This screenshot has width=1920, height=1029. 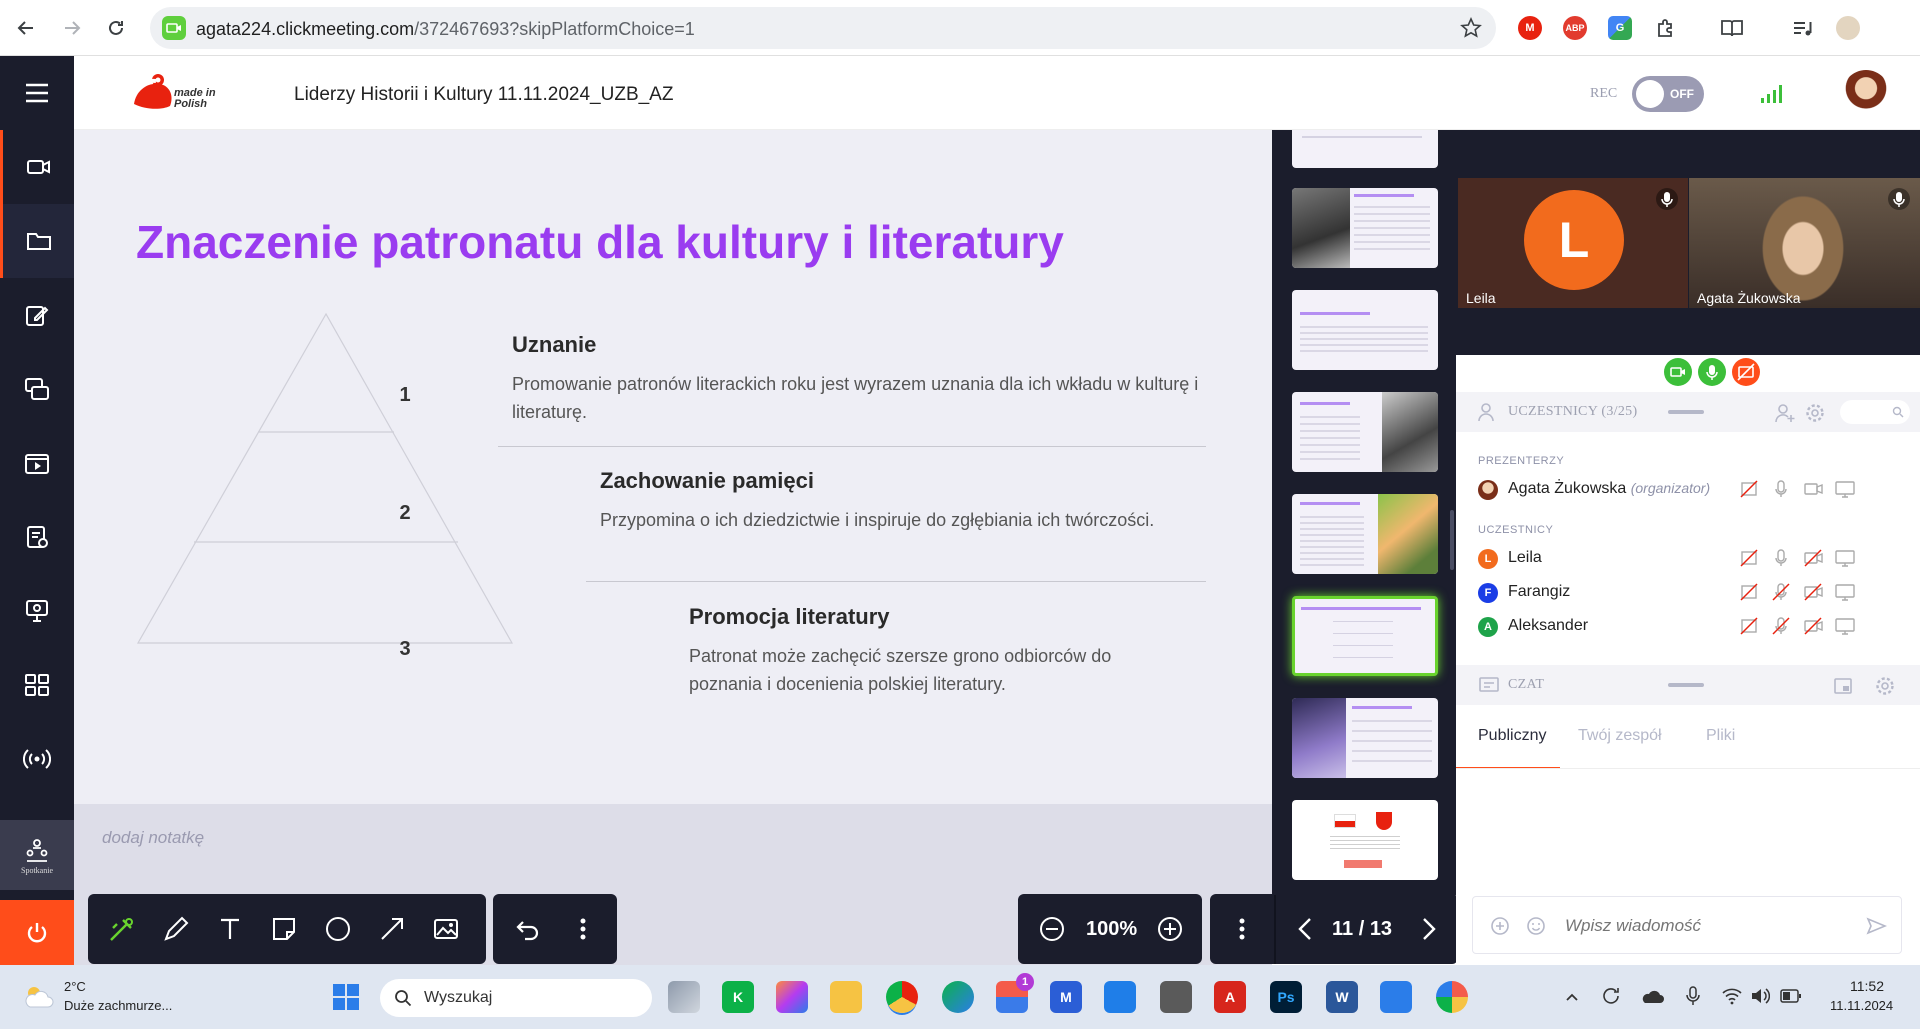 What do you see at coordinates (346, 997) in the screenshot?
I see `windows-start-icon` at bounding box center [346, 997].